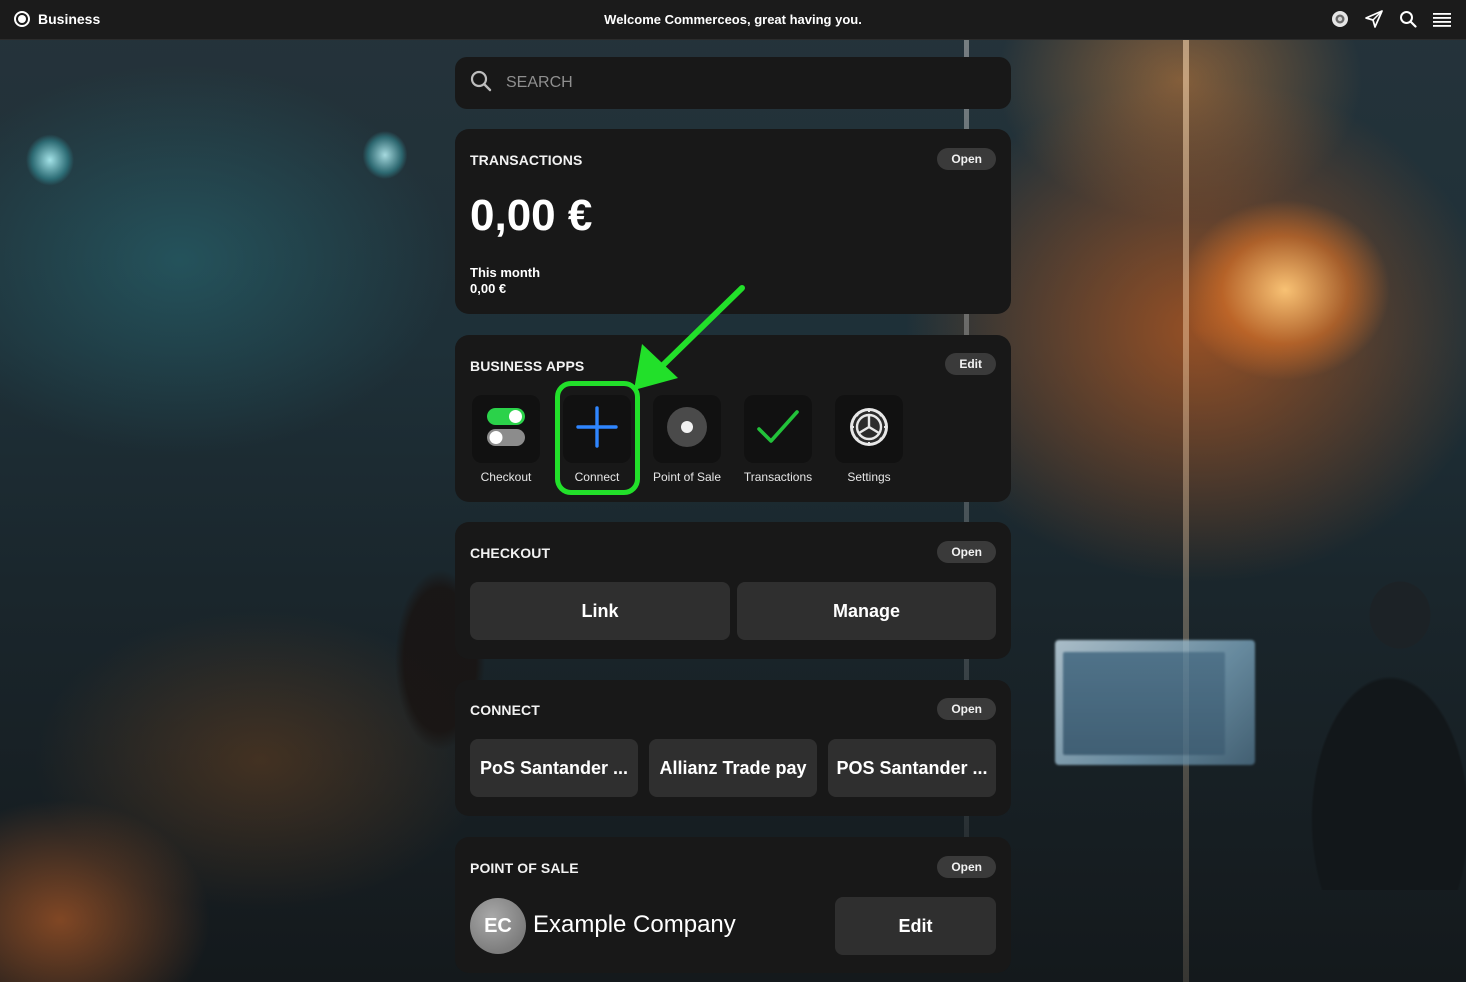 This screenshot has width=1466, height=982. What do you see at coordinates (869, 477) in the screenshot?
I see `app-label: Settings` at bounding box center [869, 477].